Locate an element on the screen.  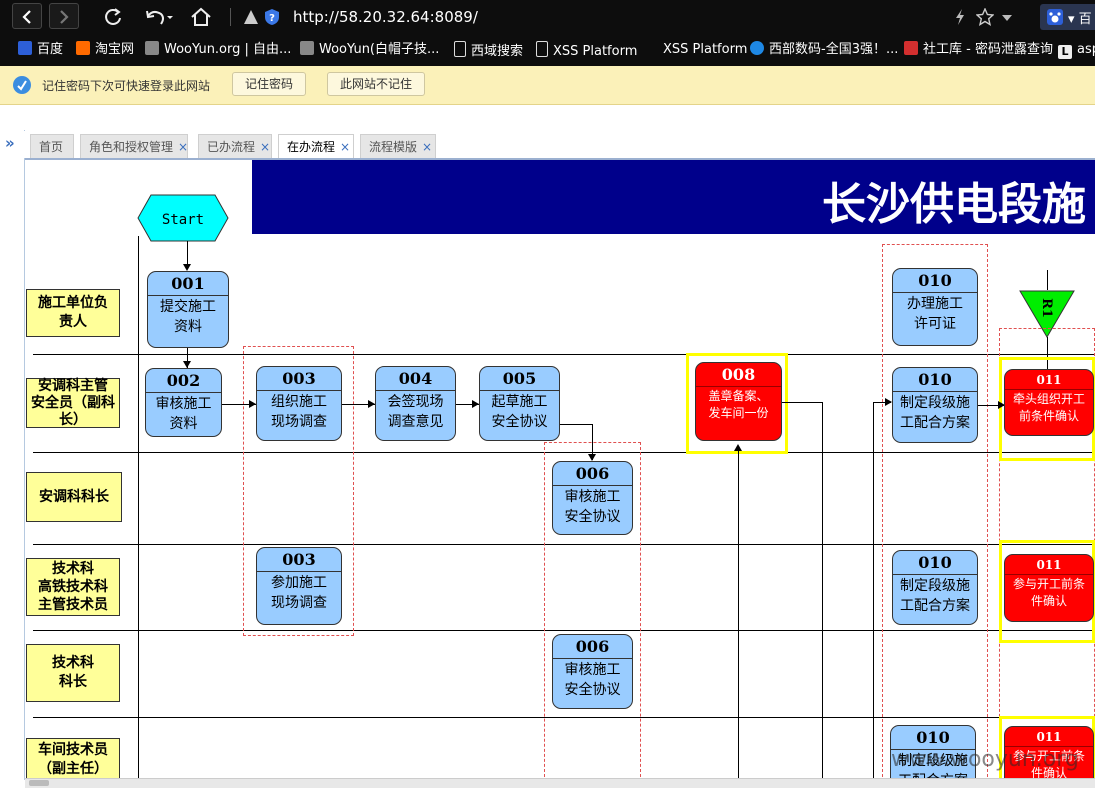
tab-role-auth: 角色和授权管理 × is located at coordinates (134, 146).